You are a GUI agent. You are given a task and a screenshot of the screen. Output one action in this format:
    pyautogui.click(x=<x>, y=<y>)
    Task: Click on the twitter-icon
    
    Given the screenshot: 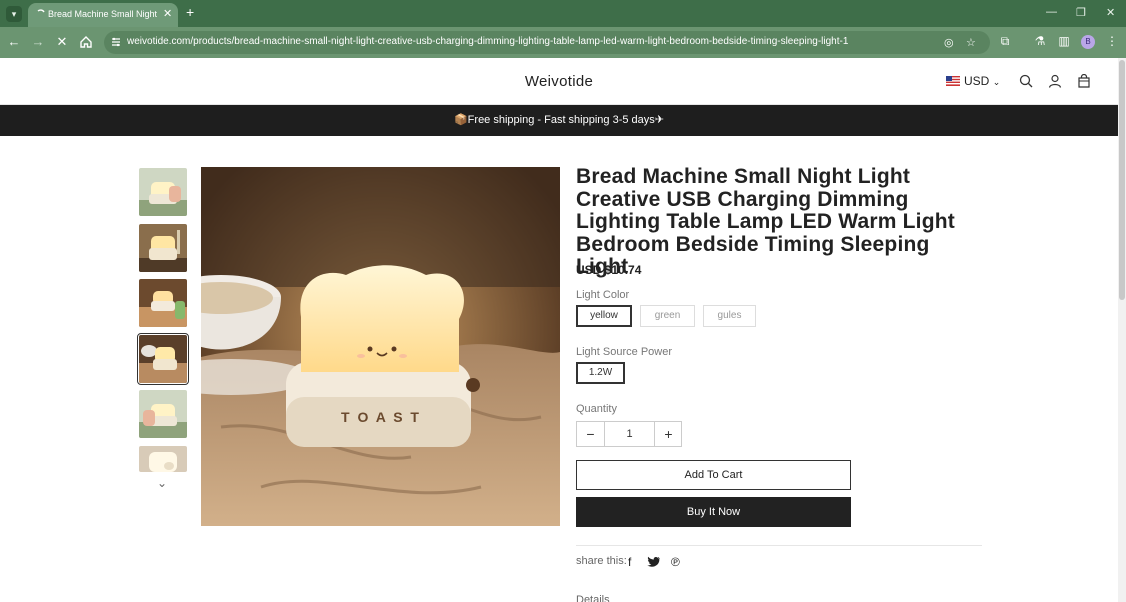 What is the action you would take?
    pyautogui.click(x=654, y=562)
    